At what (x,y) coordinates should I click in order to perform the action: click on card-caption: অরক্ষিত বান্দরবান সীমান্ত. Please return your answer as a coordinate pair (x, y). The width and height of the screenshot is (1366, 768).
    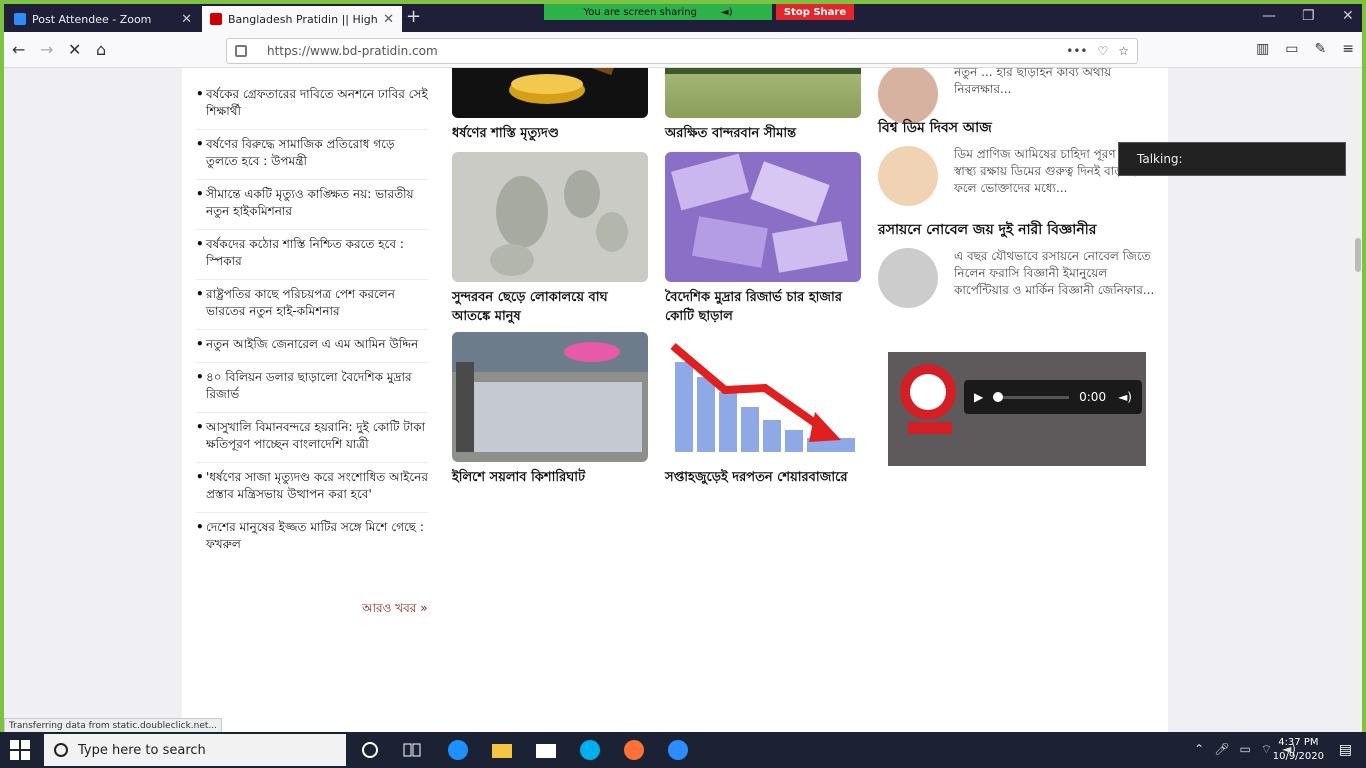
    Looking at the image, I should click on (731, 133).